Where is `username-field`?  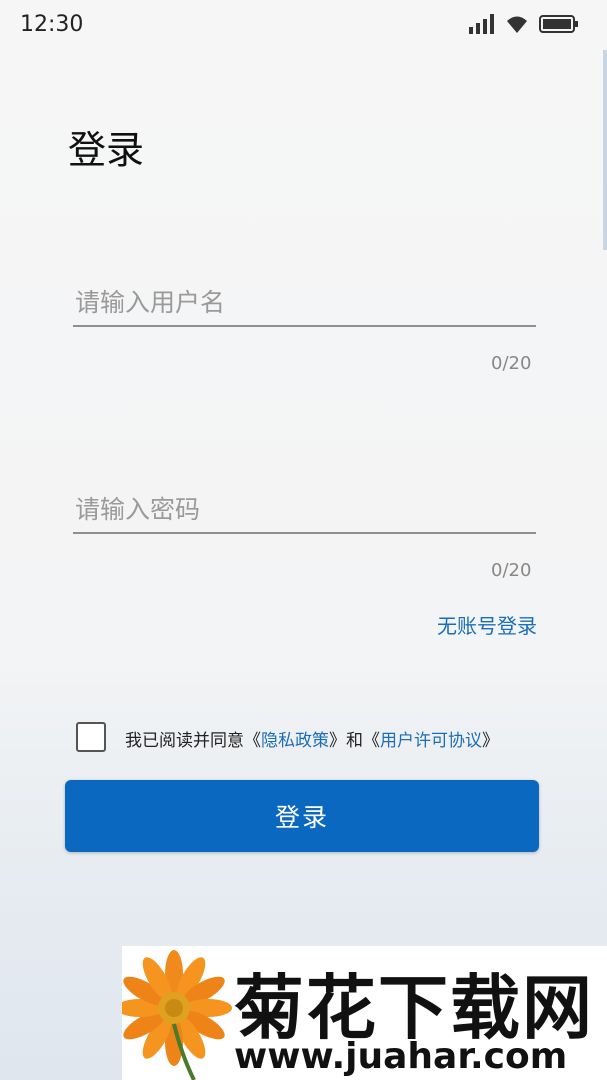
username-field is located at coordinates (305, 307).